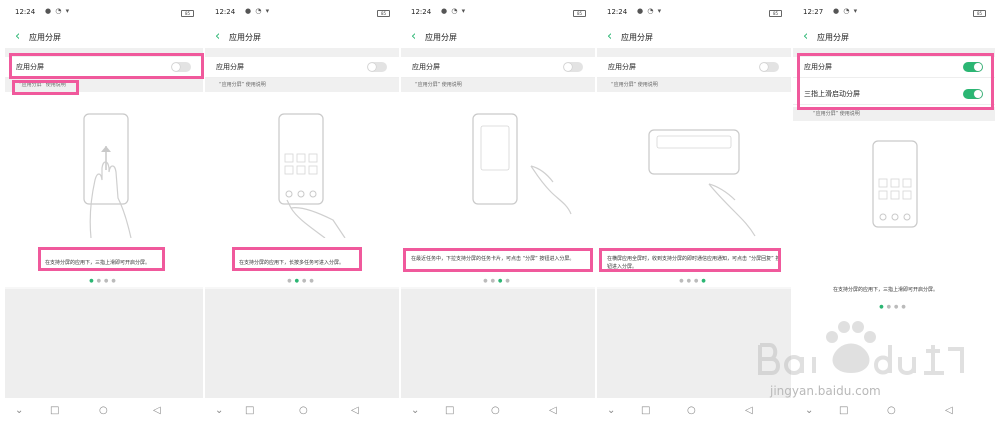  Describe the element at coordinates (825, 391) in the screenshot. I see `watermark-url: jingyan.baidu.com` at that location.